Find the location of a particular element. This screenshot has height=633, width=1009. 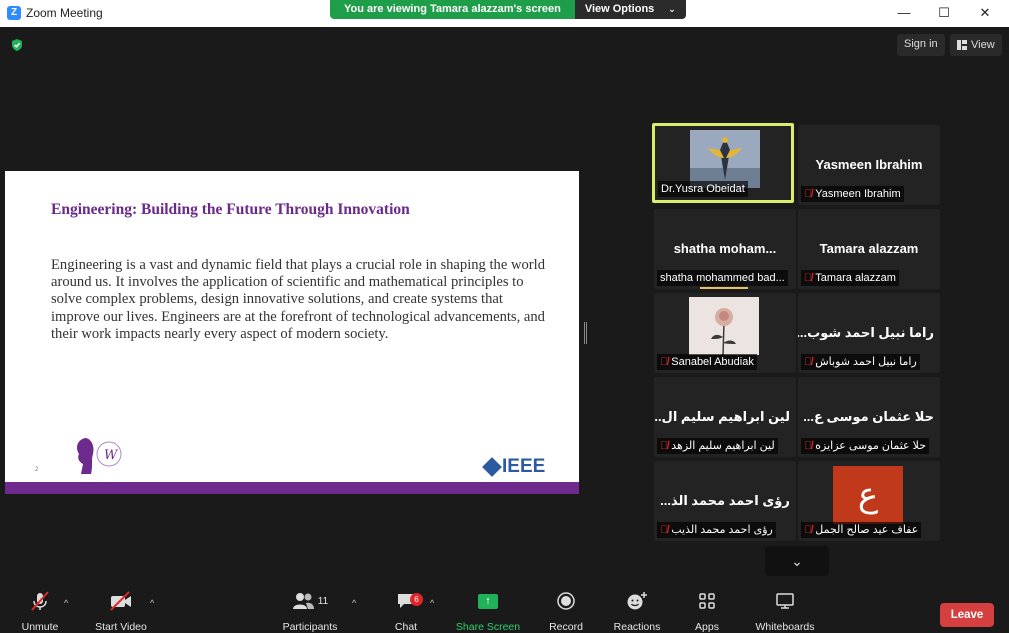

share-screen-icon: ↑ is located at coordinates (488, 601).